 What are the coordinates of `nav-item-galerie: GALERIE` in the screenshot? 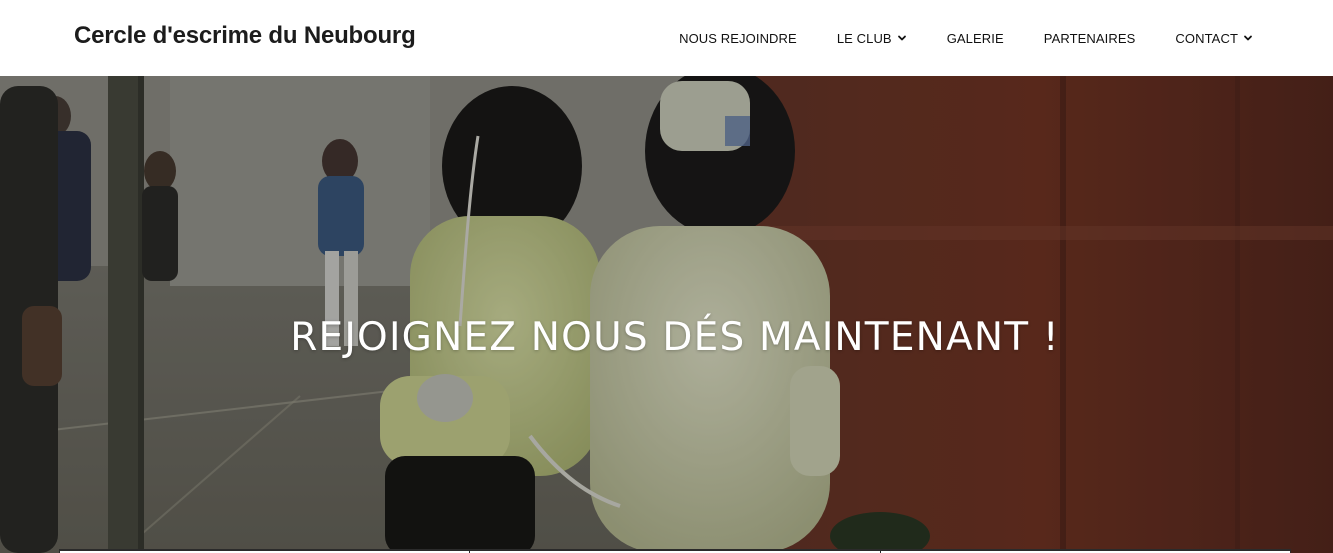 It's located at (975, 38).